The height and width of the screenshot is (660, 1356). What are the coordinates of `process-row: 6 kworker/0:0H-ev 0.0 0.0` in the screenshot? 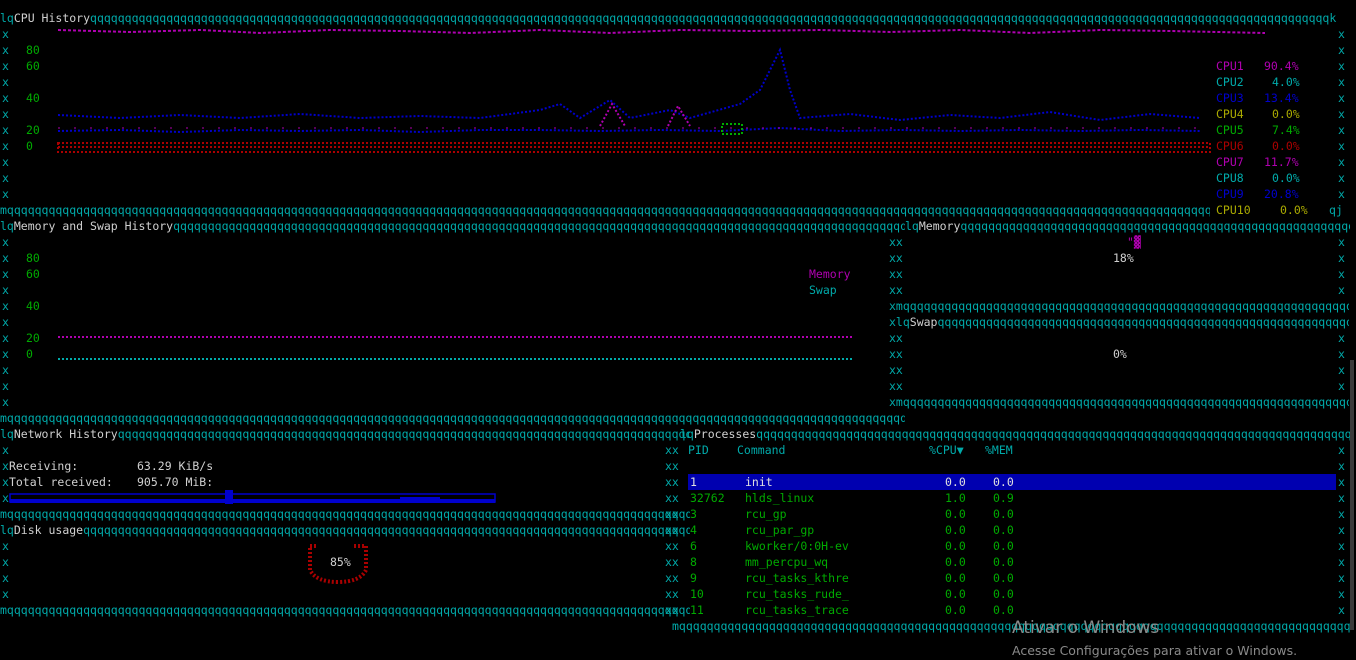 It's located at (1012, 546).